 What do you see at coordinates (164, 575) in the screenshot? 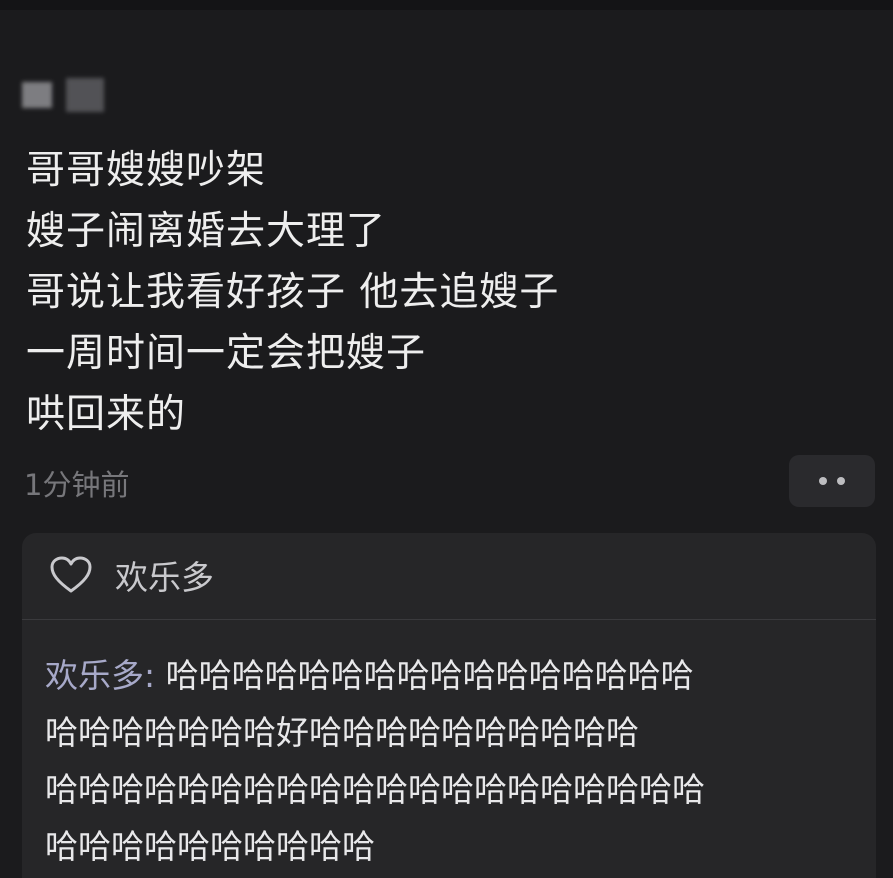
I see `liker-name: 欢乐多` at bounding box center [164, 575].